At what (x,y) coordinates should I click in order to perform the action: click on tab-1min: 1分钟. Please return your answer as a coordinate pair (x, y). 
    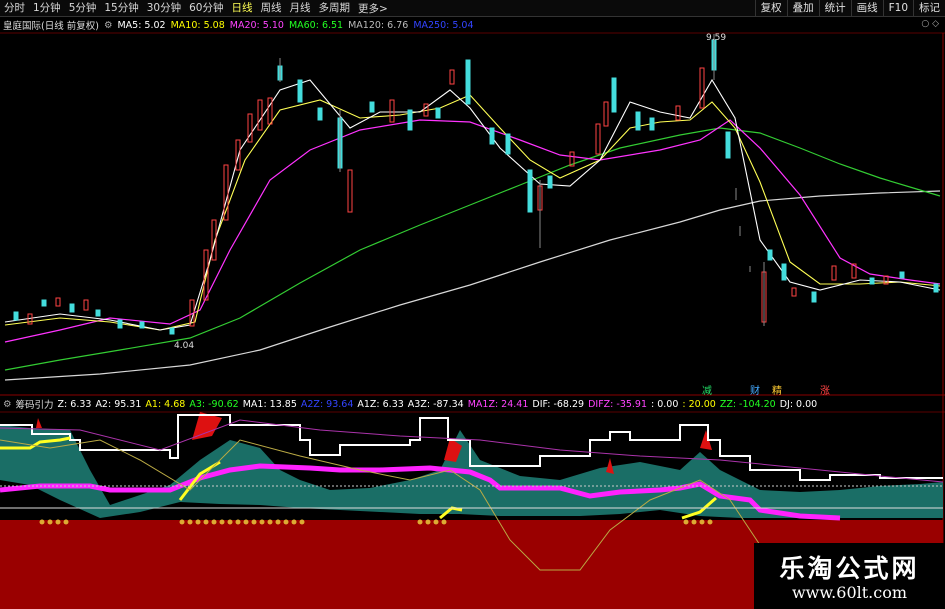
    Looking at the image, I should click on (47, 8).